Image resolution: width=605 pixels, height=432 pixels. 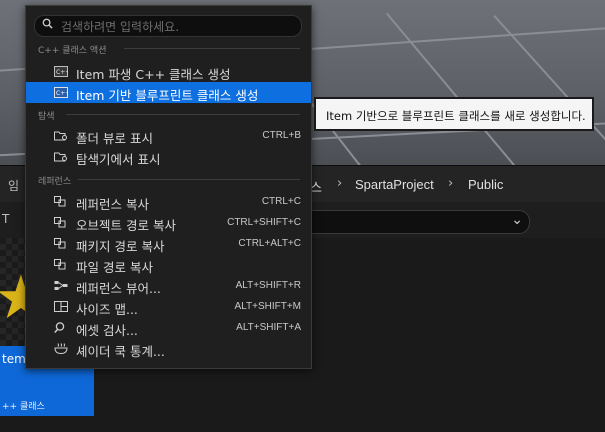 What do you see at coordinates (6, 219) in the screenshot?
I see `filter-label-partial: T` at bounding box center [6, 219].